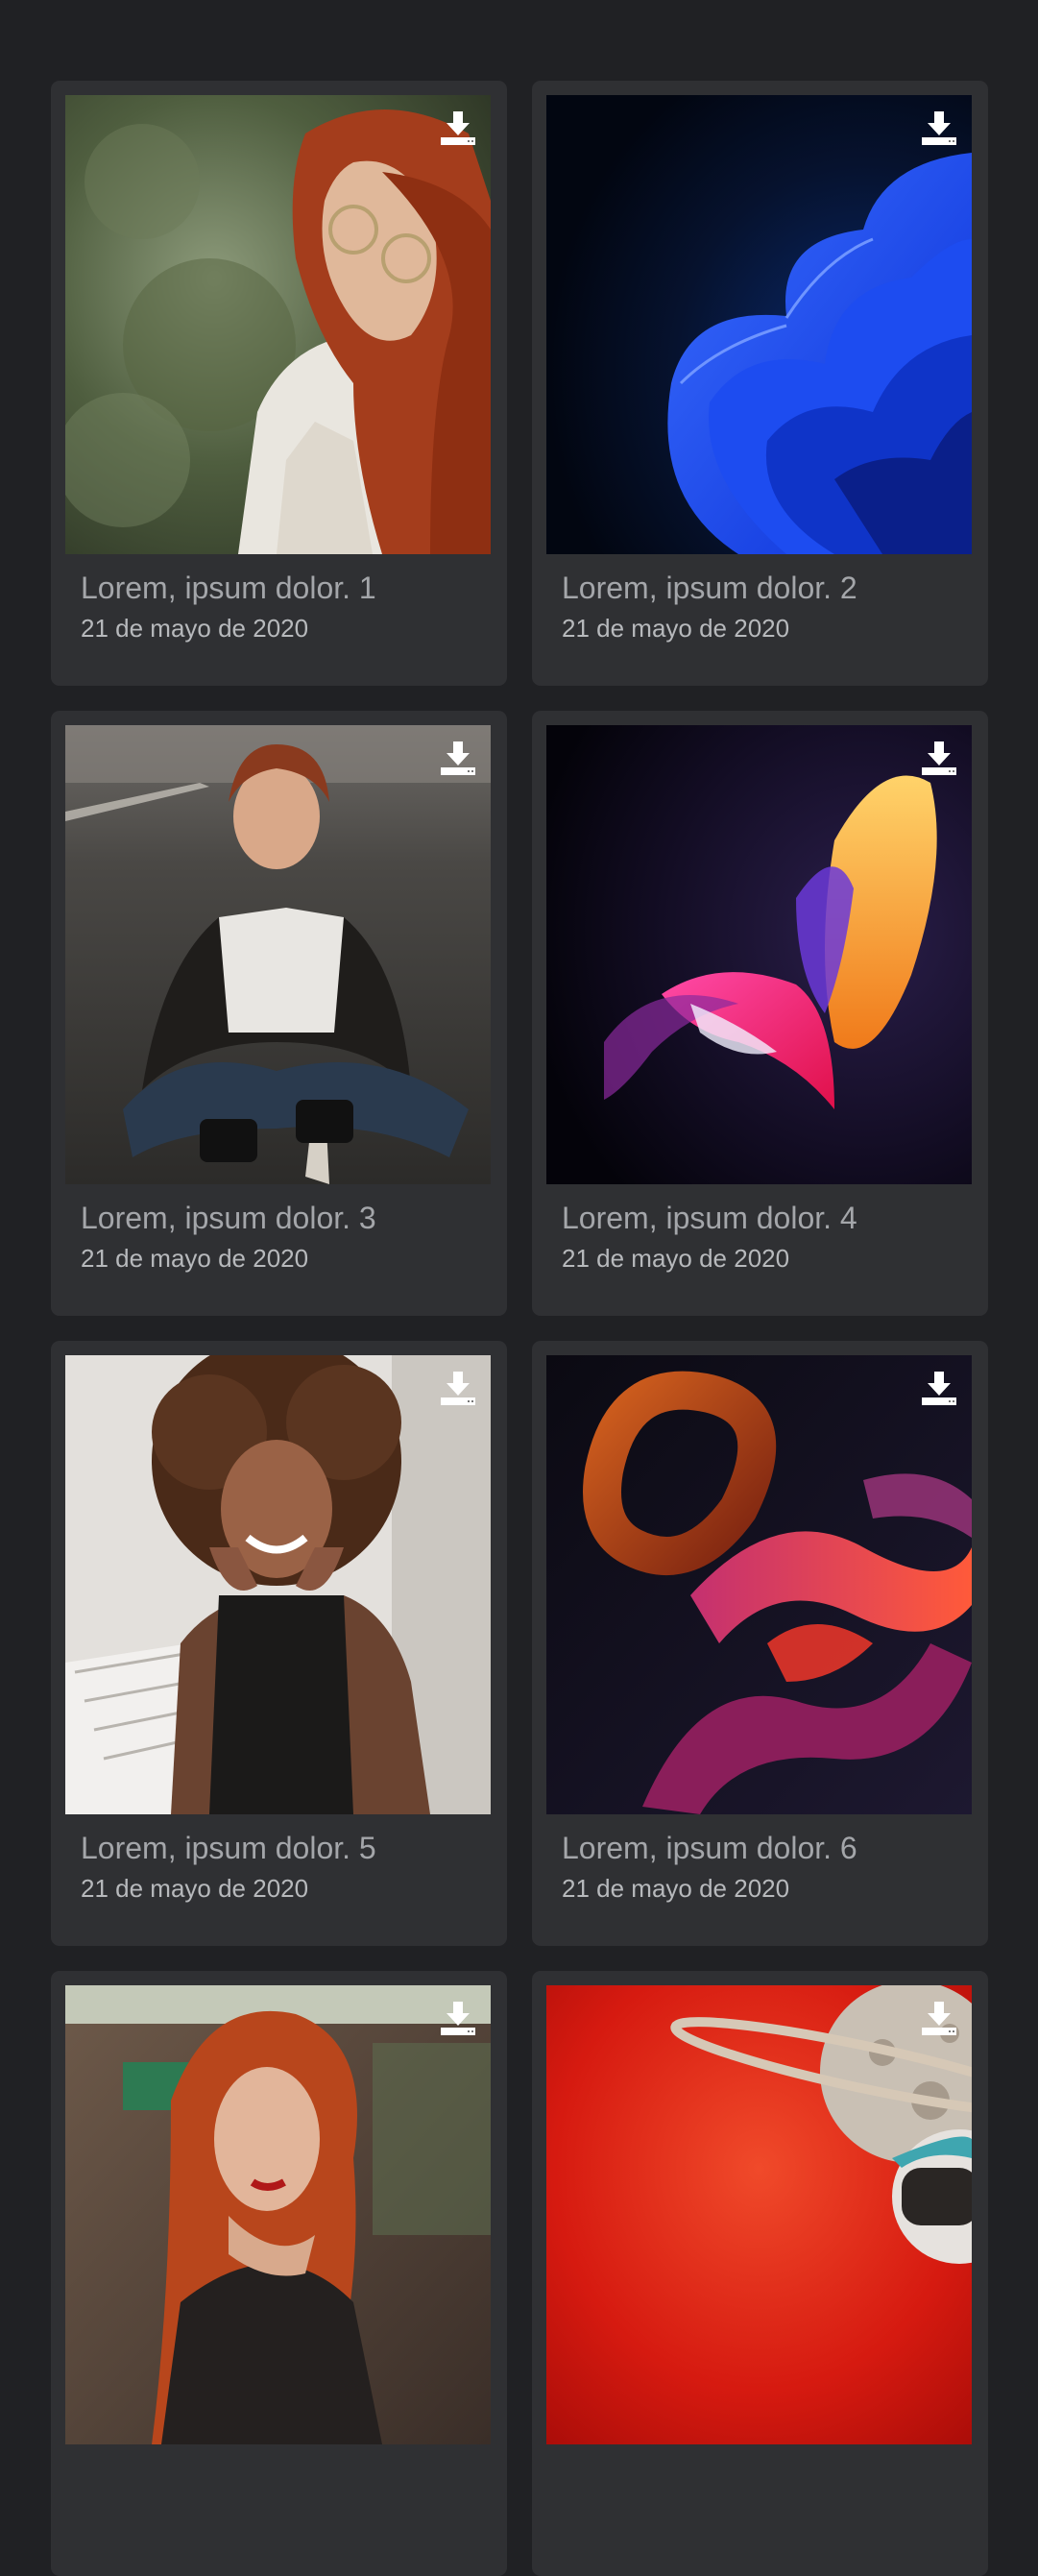 The width and height of the screenshot is (1038, 2576). Describe the element at coordinates (278, 2214) in the screenshot. I see `photo-redhead-portrait` at that location.